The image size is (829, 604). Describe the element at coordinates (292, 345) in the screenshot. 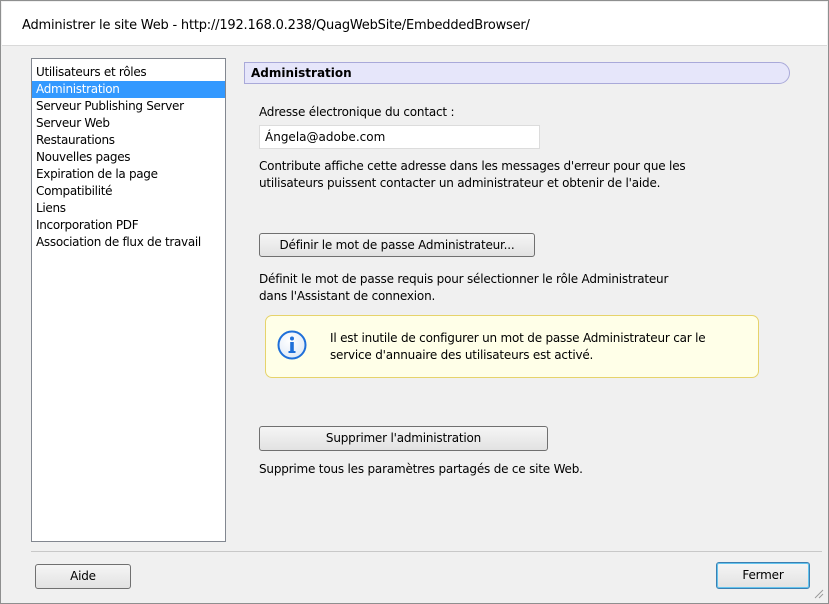

I see `info-icon` at that location.